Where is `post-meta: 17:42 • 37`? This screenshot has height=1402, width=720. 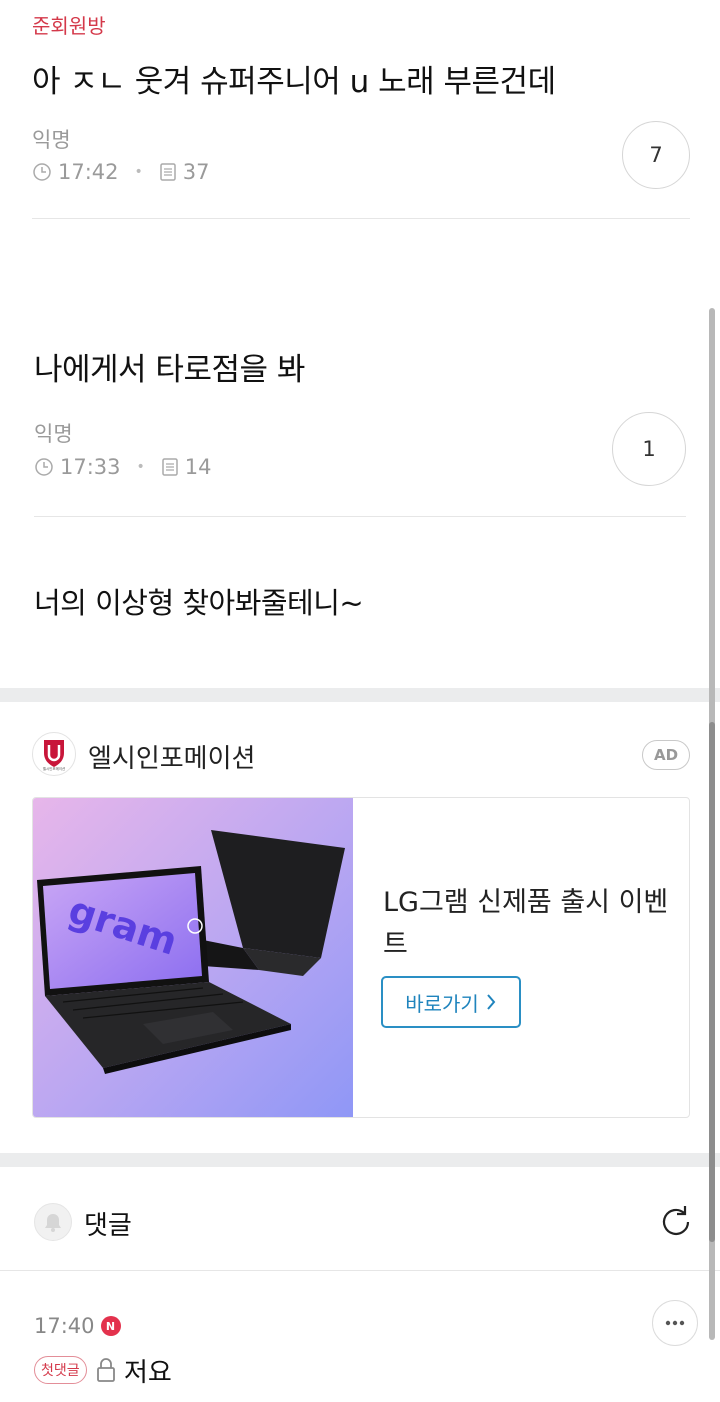 post-meta: 17:42 • 37 is located at coordinates (121, 172).